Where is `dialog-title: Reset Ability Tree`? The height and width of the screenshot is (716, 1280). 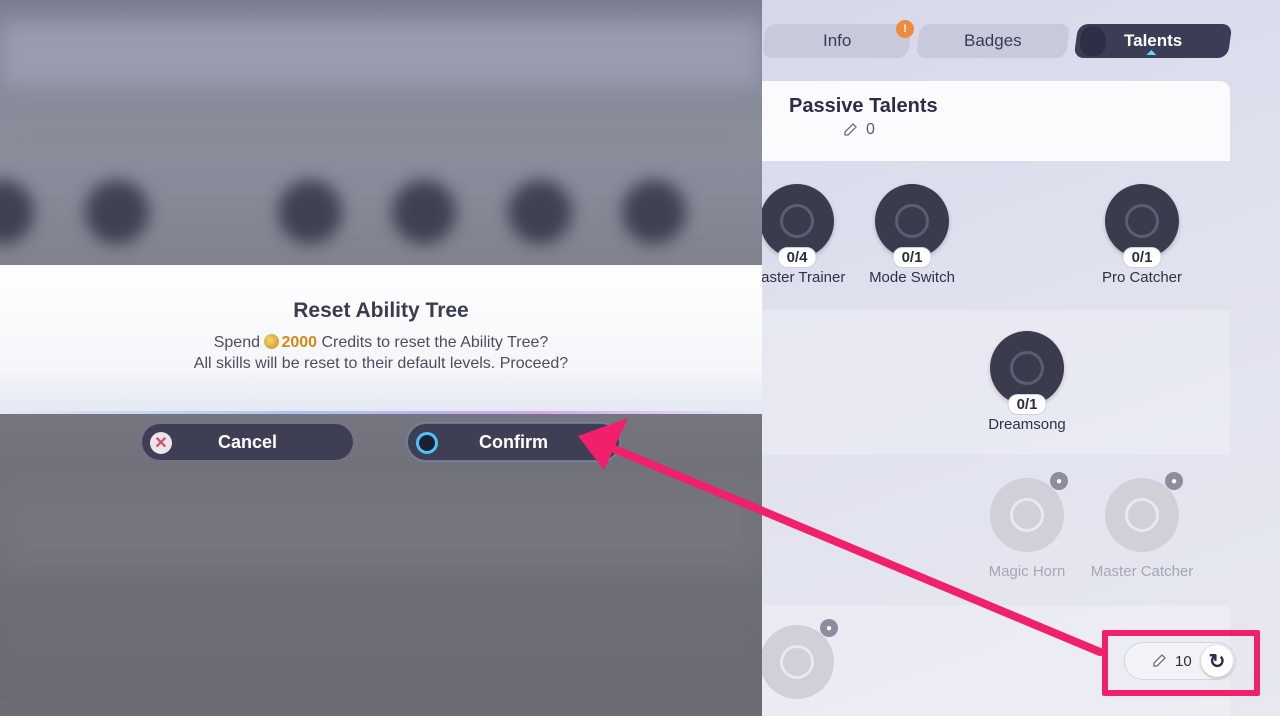 dialog-title: Reset Ability Tree is located at coordinates (381, 310).